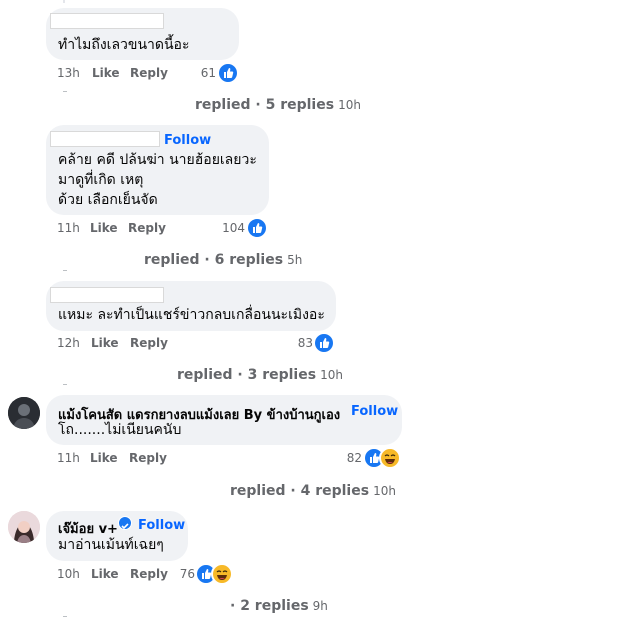 The width and height of the screenshot is (629, 622). What do you see at coordinates (111, 545) in the screenshot?
I see `comment-text: มาอ่านเม้นท์เฉยๆ` at bounding box center [111, 545].